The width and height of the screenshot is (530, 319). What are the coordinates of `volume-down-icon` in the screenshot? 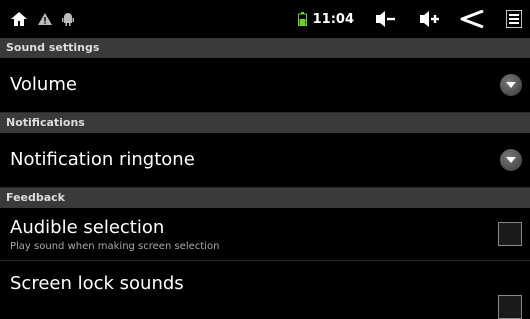 It's located at (386, 19).